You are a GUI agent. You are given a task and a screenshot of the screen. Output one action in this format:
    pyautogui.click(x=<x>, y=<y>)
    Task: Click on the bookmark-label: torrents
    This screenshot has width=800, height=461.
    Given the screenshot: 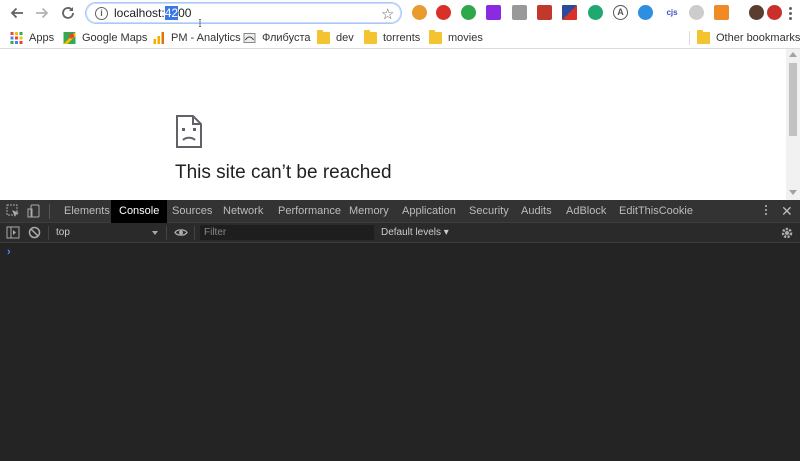 What is the action you would take?
    pyautogui.click(x=402, y=38)
    